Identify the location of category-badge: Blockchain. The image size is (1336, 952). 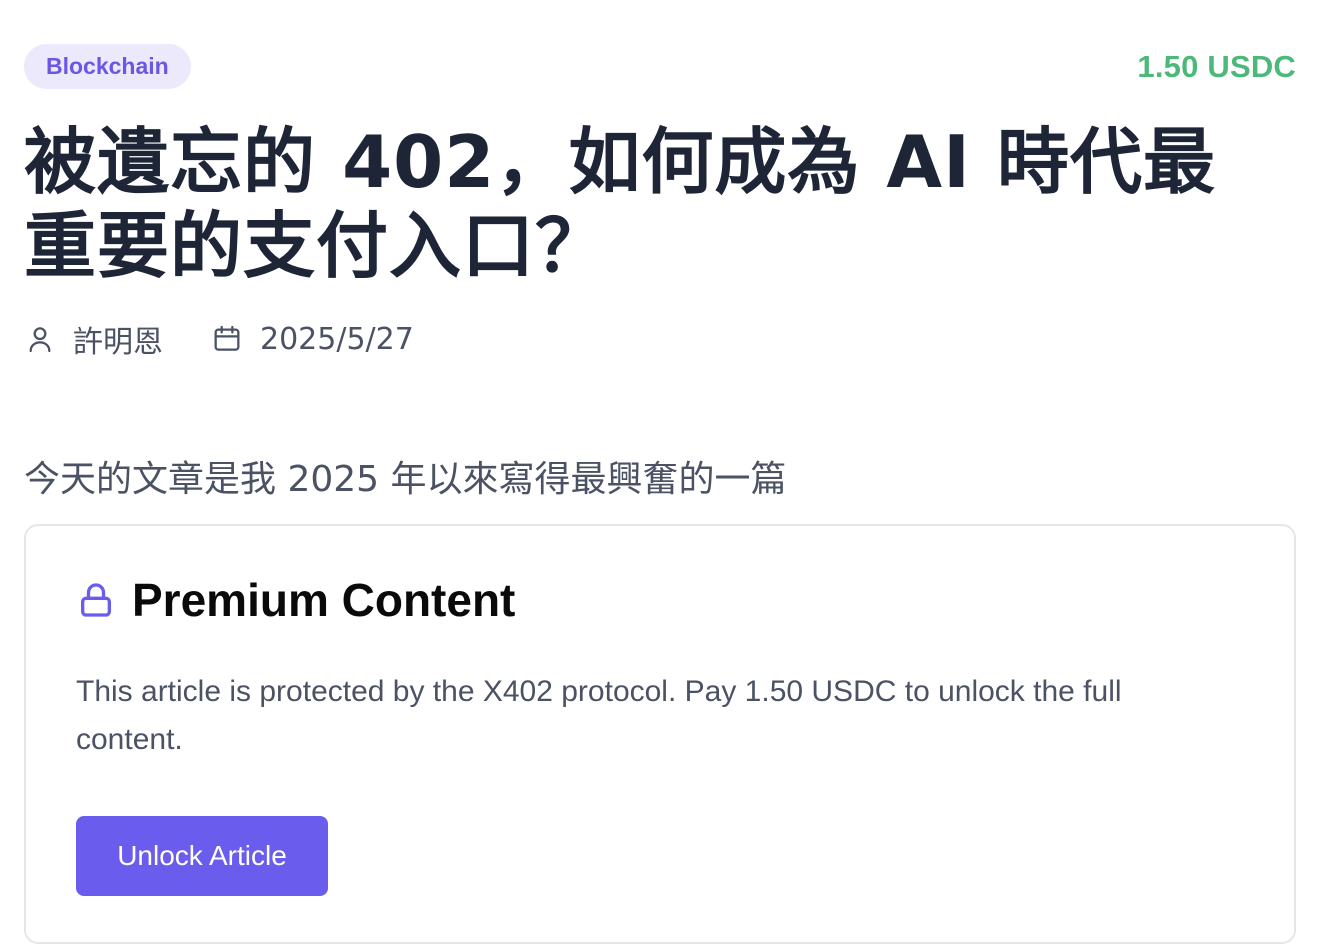
(107, 66).